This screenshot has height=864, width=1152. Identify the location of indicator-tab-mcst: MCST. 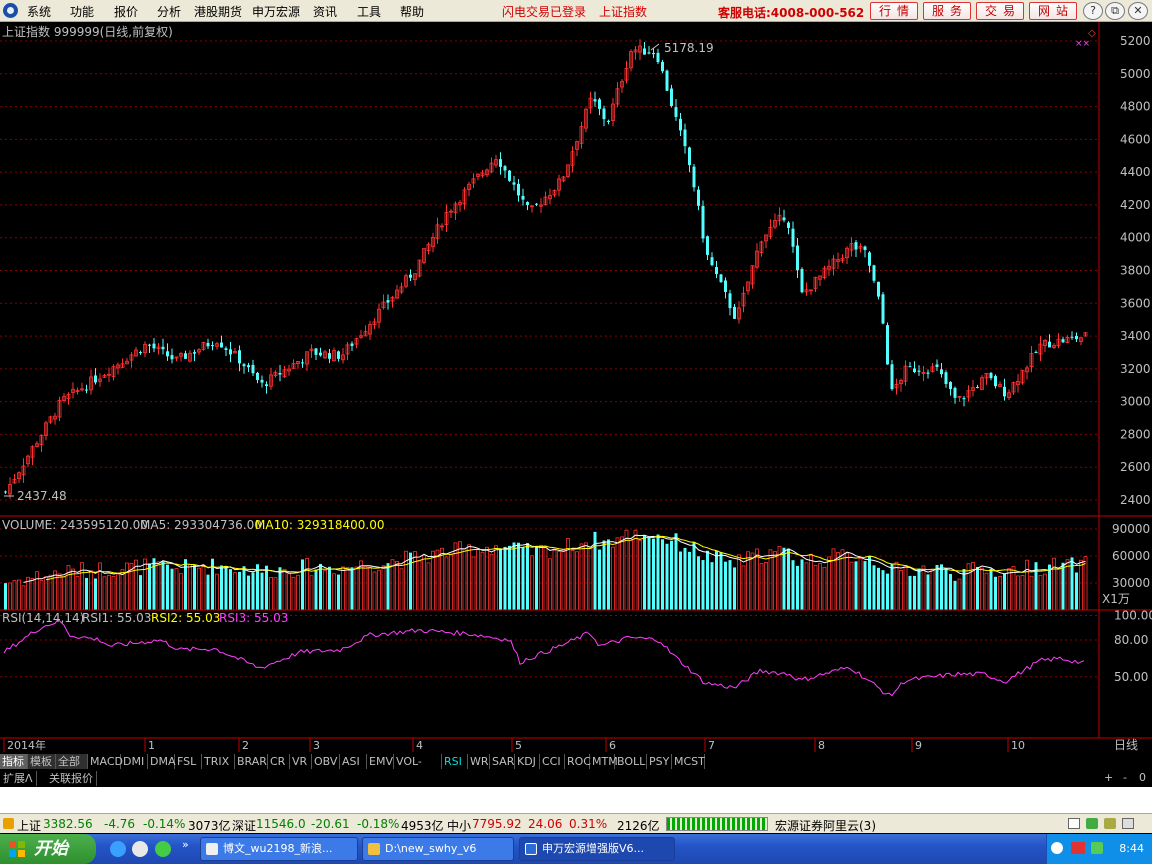
(688, 761).